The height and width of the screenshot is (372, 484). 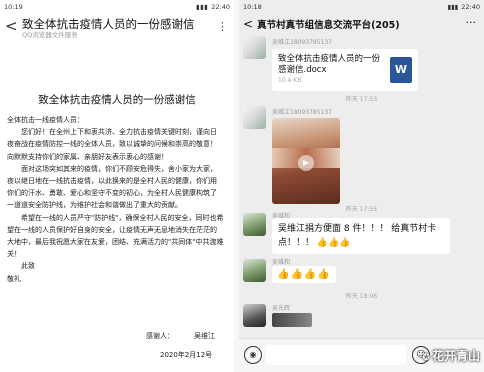 I want to click on status-bar: 10:18 ▮▮▮ 22:40, so click(x=361, y=6).